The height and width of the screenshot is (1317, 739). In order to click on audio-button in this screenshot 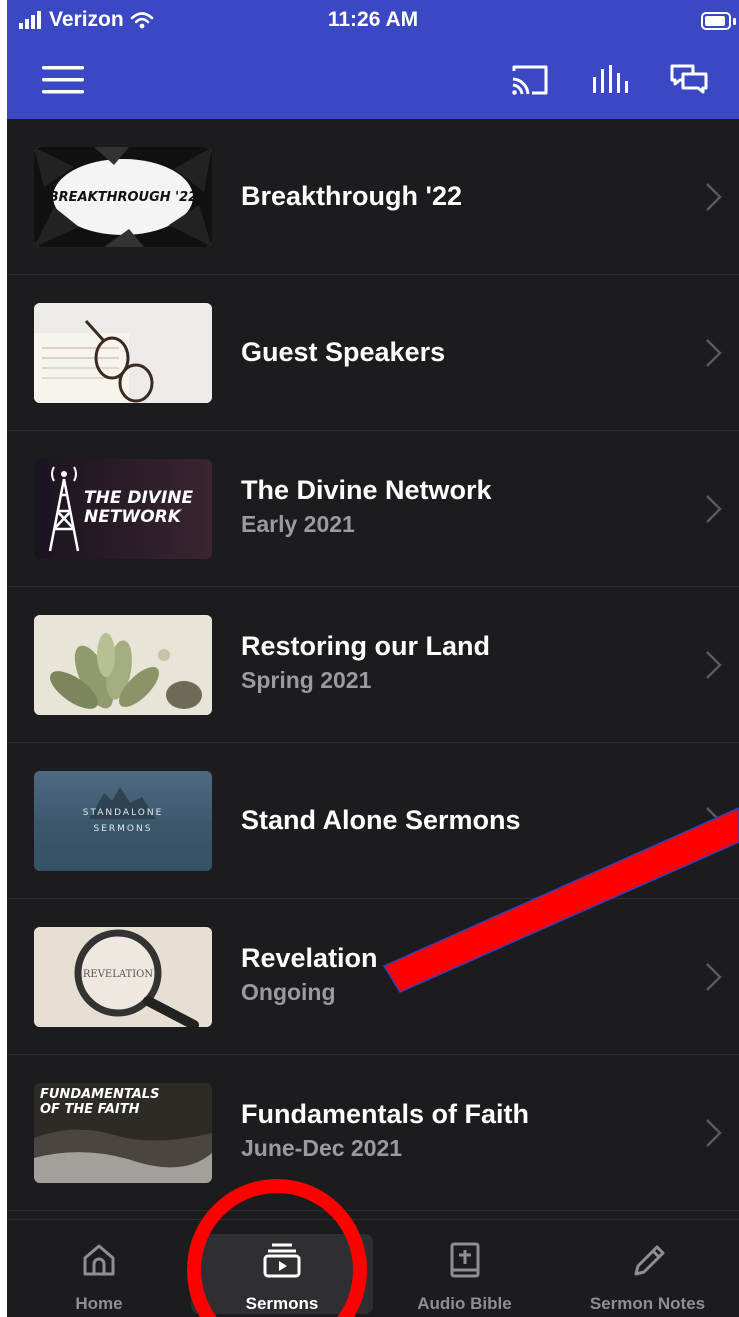, I will do `click(610, 80)`.